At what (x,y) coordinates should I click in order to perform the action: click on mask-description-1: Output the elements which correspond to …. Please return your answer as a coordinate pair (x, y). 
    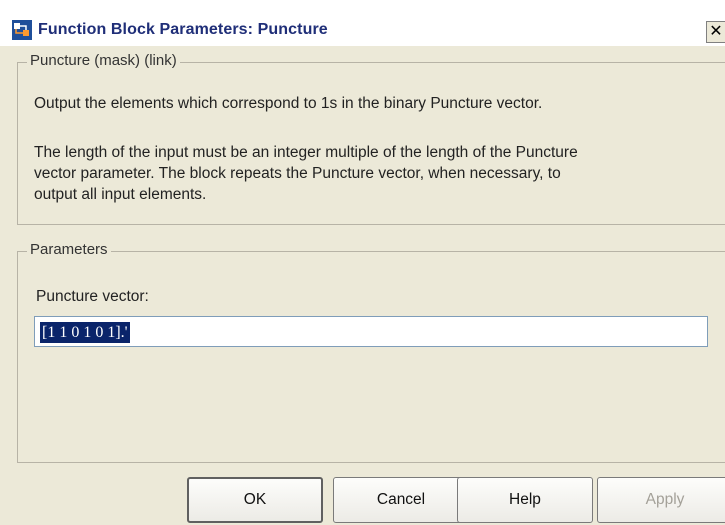
    Looking at the image, I should click on (288, 103).